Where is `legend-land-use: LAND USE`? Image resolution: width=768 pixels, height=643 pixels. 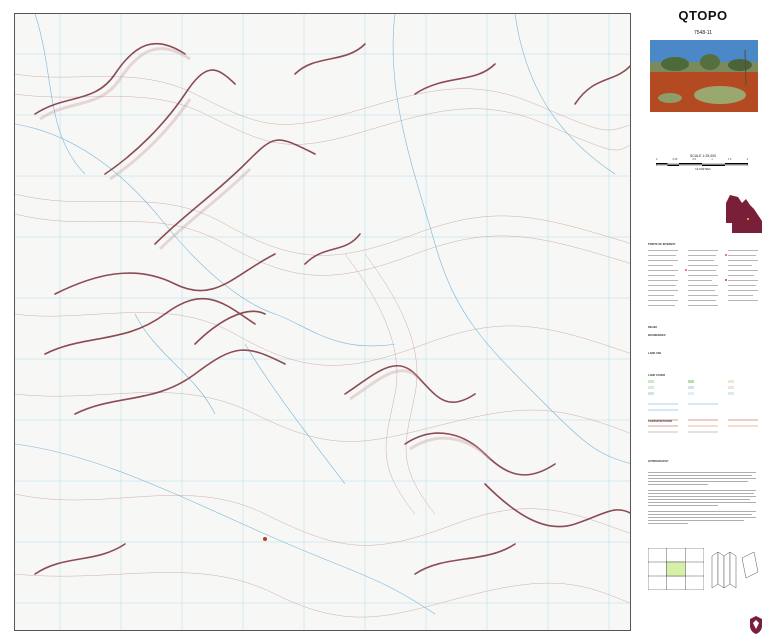
legend-land-use: LAND USE is located at coordinates (655, 353).